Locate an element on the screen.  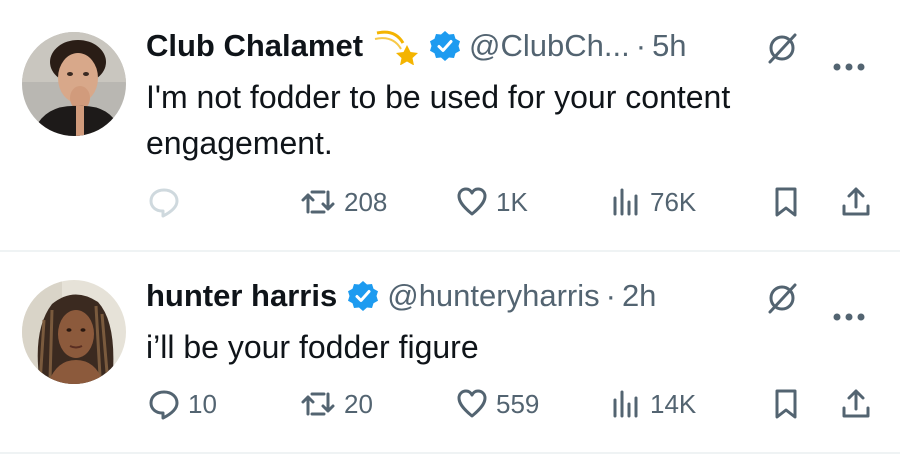
author-handle: @hunteryharris is located at coordinates (493, 296).